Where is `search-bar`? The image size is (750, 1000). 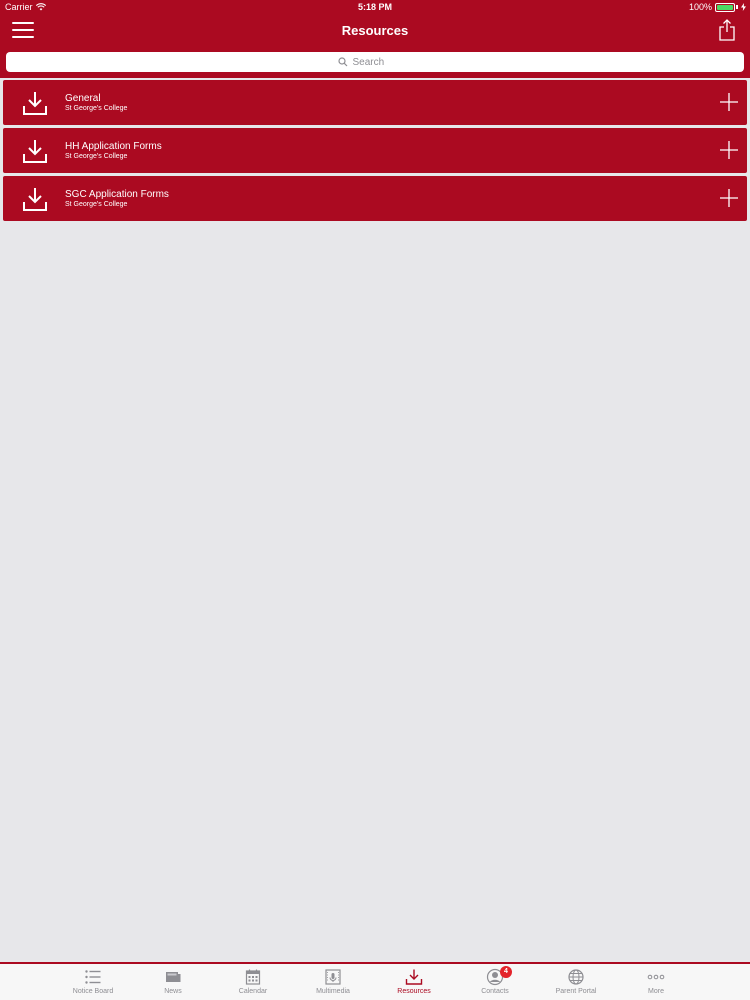
search-bar is located at coordinates (375, 60).